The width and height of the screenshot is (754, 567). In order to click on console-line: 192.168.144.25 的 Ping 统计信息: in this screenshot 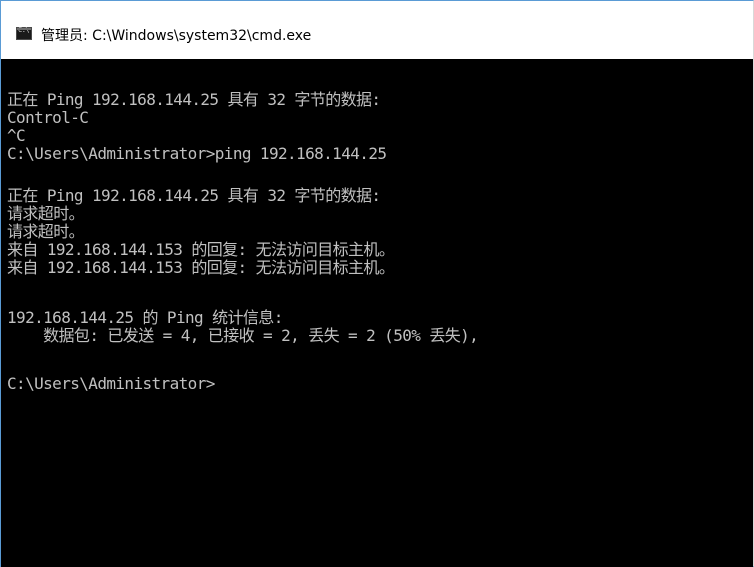, I will do `click(145, 317)`.